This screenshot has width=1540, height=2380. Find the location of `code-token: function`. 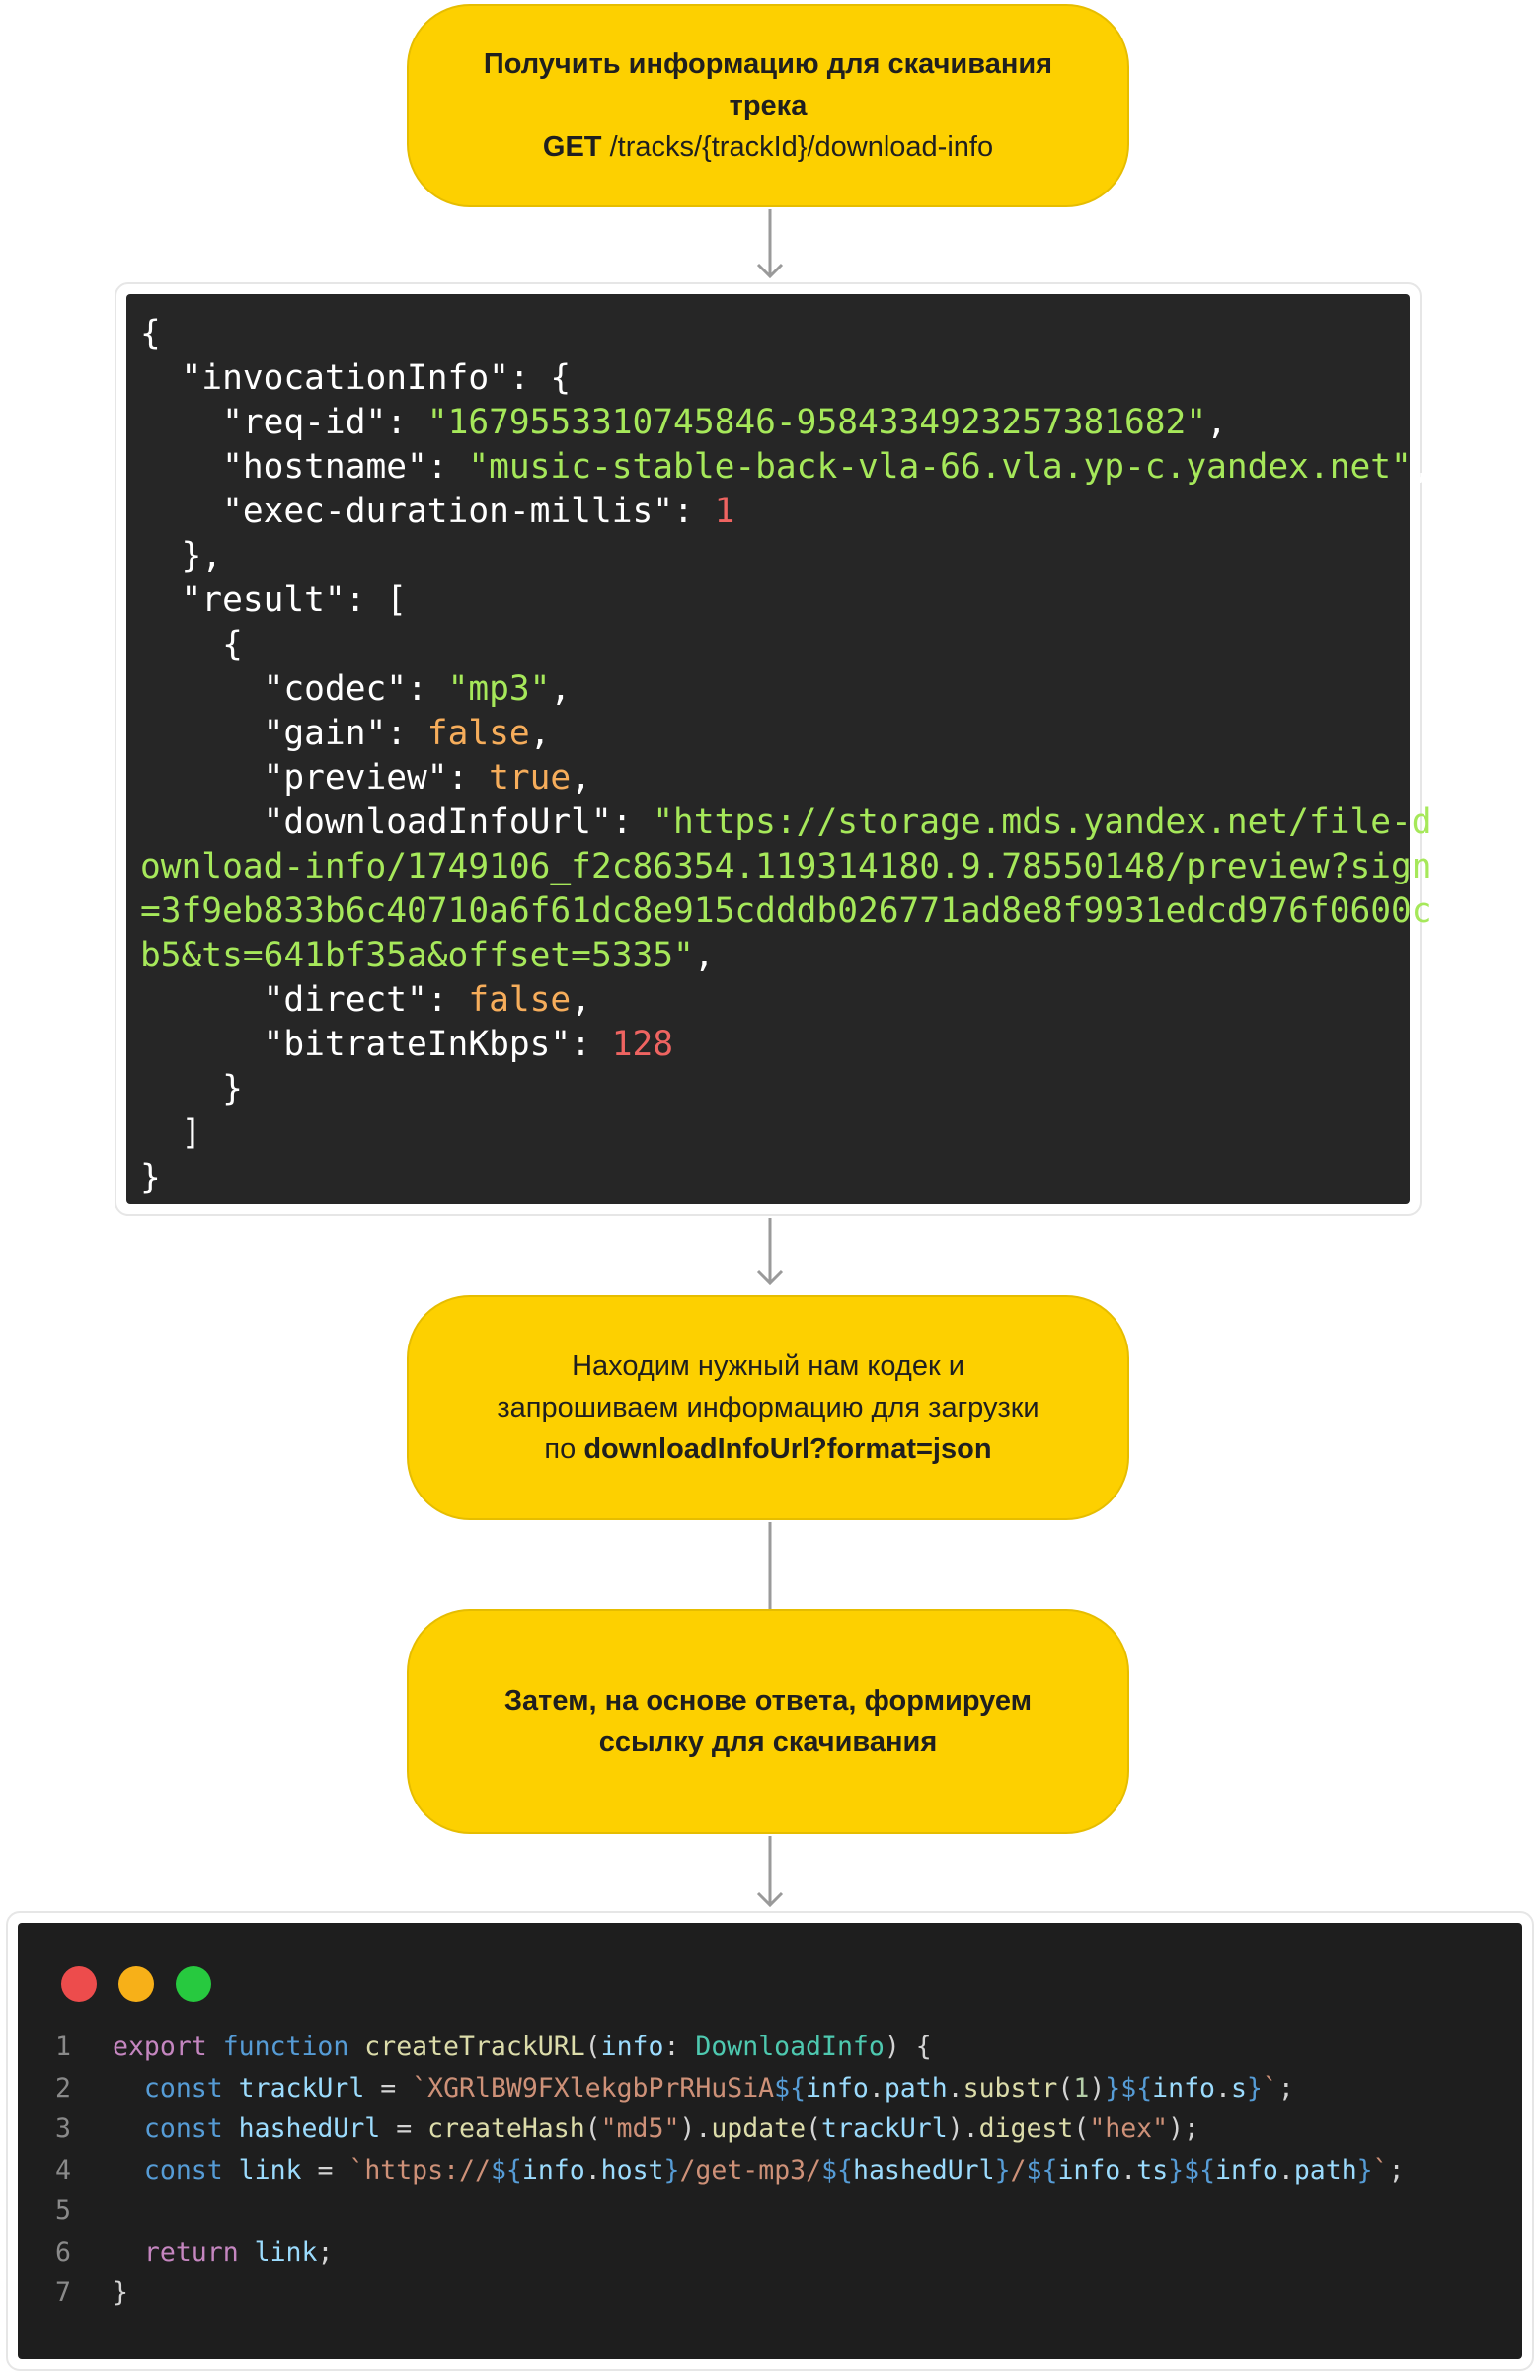

code-token: function is located at coordinates (293, 2047).